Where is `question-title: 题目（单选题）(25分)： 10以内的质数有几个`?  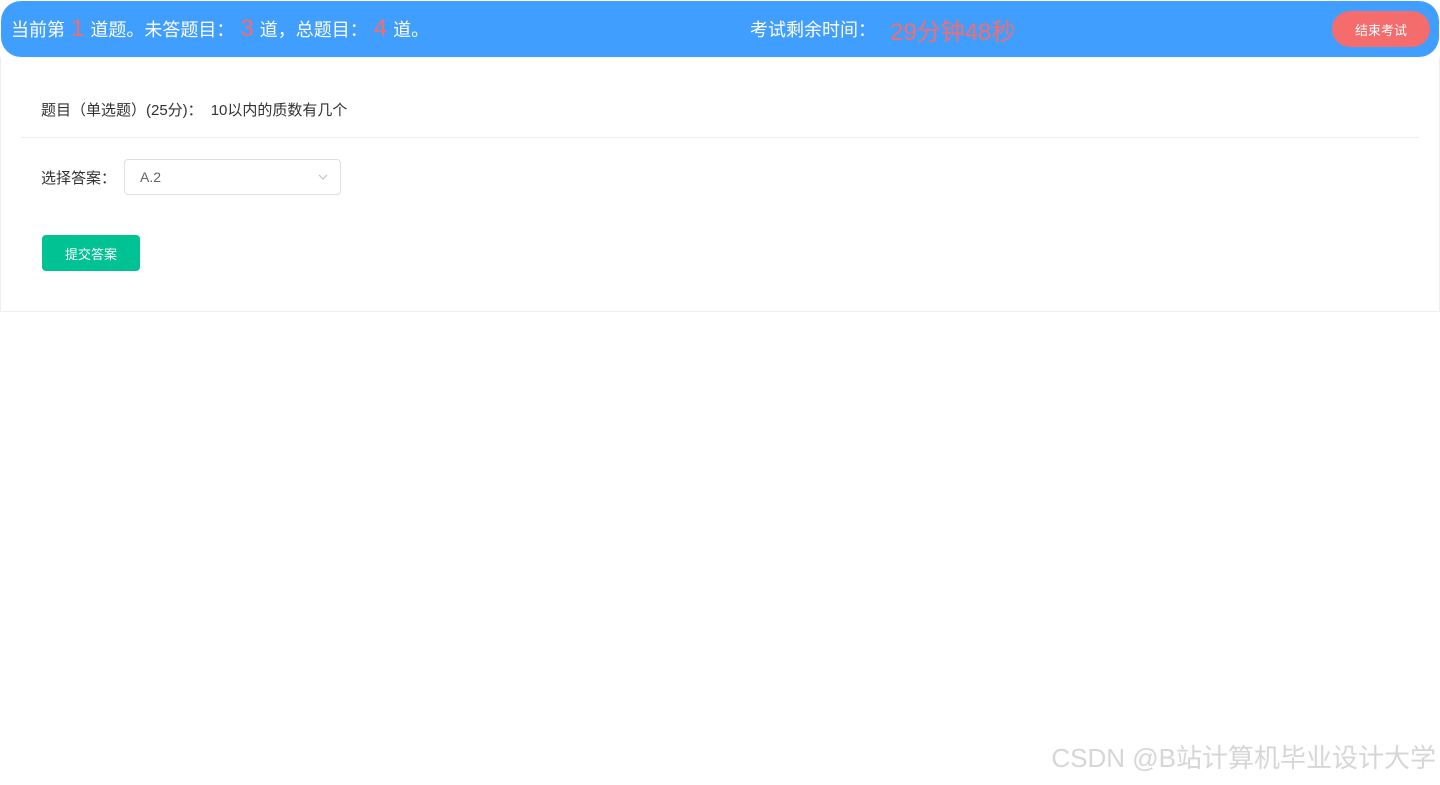
question-title: 题目（单选题）(25分)： 10以内的质数有几个 is located at coordinates (194, 109).